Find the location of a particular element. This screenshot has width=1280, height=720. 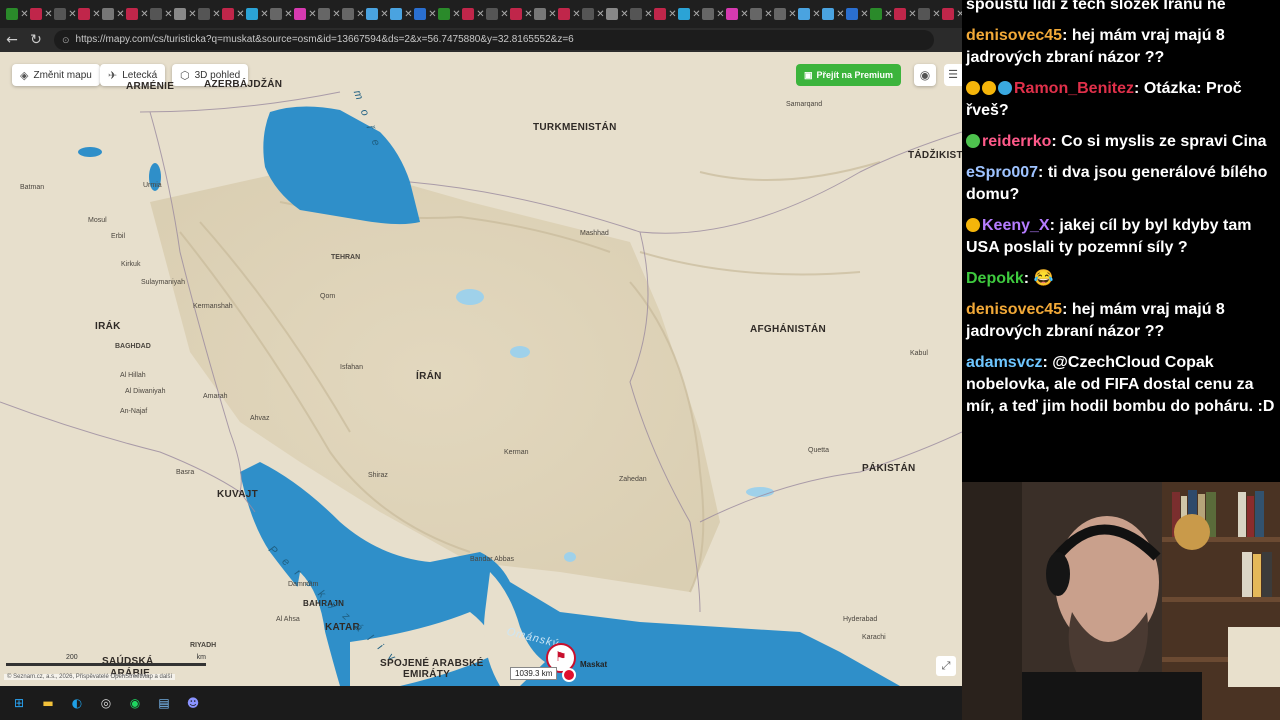

premium-button: ▣ Přejít na Premium is located at coordinates (849, 75).